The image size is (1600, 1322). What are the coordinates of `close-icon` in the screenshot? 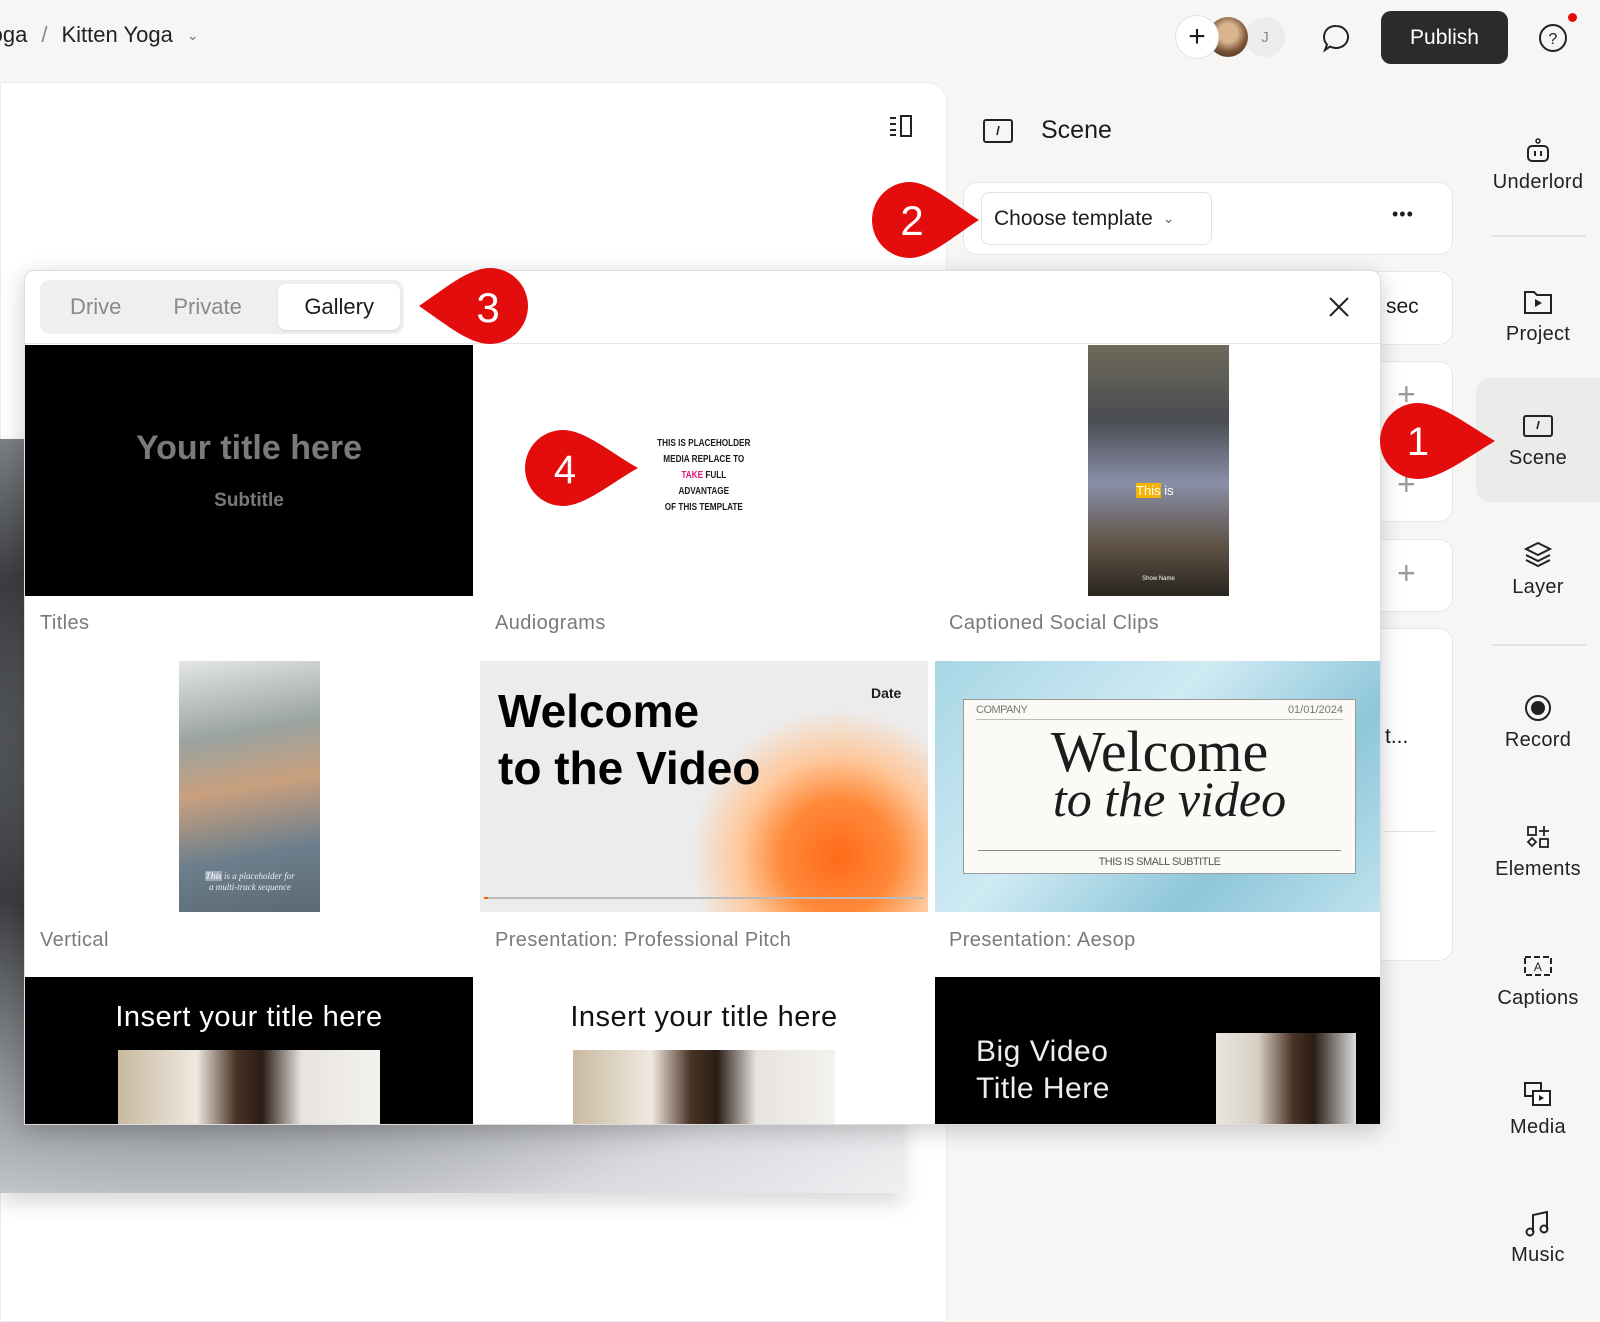 It's located at (1339, 309).